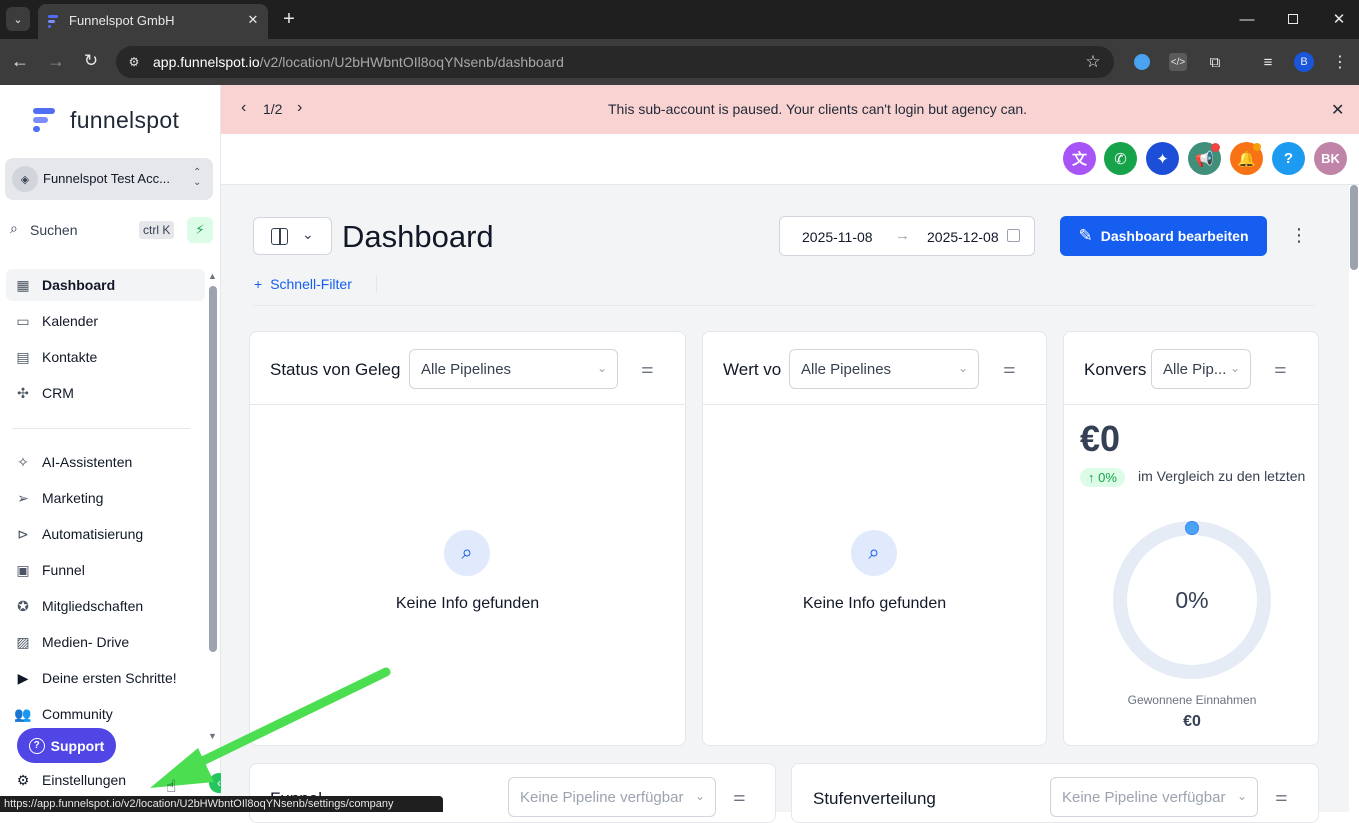  Describe the element at coordinates (1304, 62) in the screenshot. I see `profile-avatar: B` at that location.